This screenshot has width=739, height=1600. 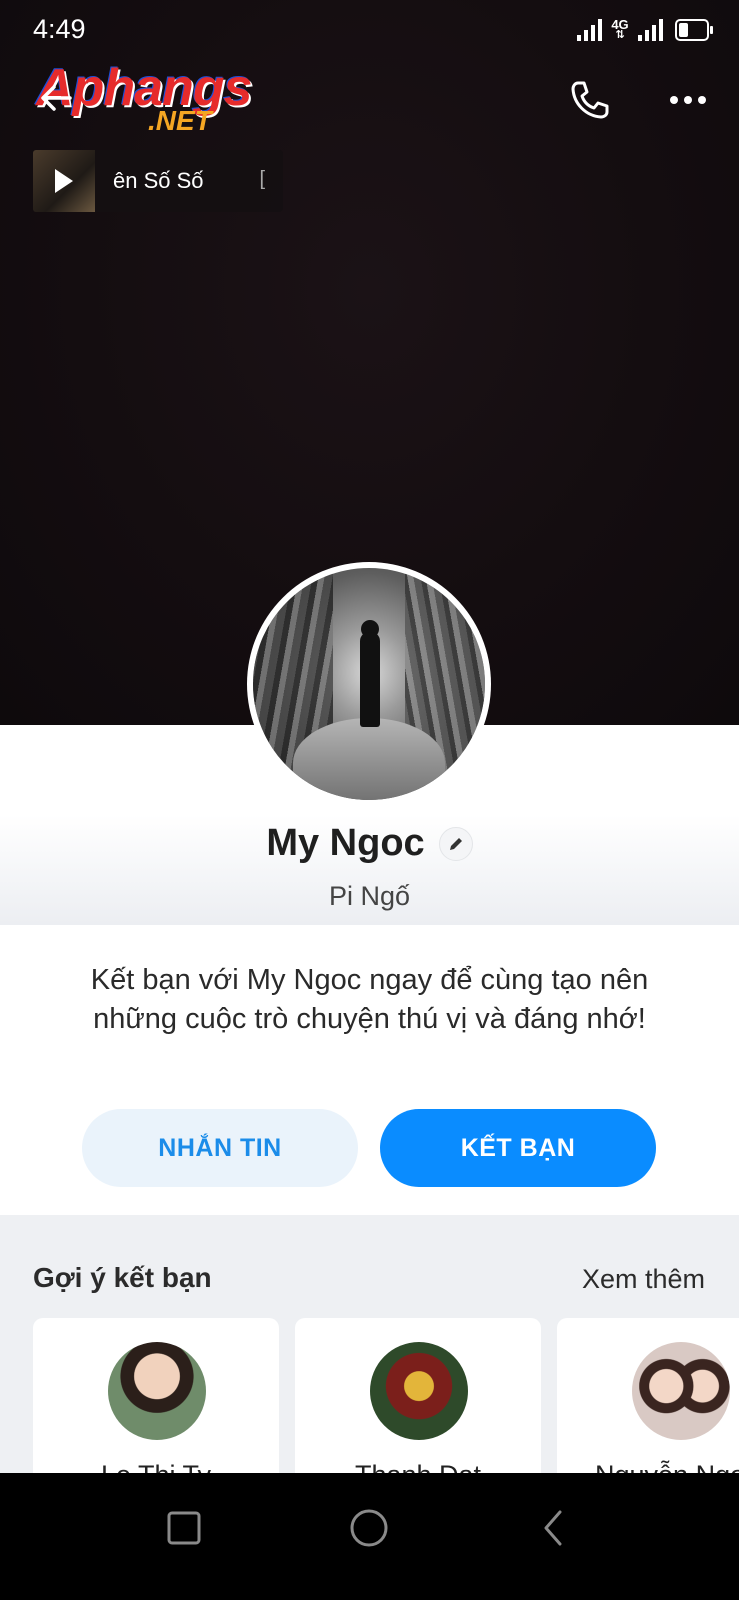 I want to click on profile-name-row: My Ngoc, so click(x=369, y=843).